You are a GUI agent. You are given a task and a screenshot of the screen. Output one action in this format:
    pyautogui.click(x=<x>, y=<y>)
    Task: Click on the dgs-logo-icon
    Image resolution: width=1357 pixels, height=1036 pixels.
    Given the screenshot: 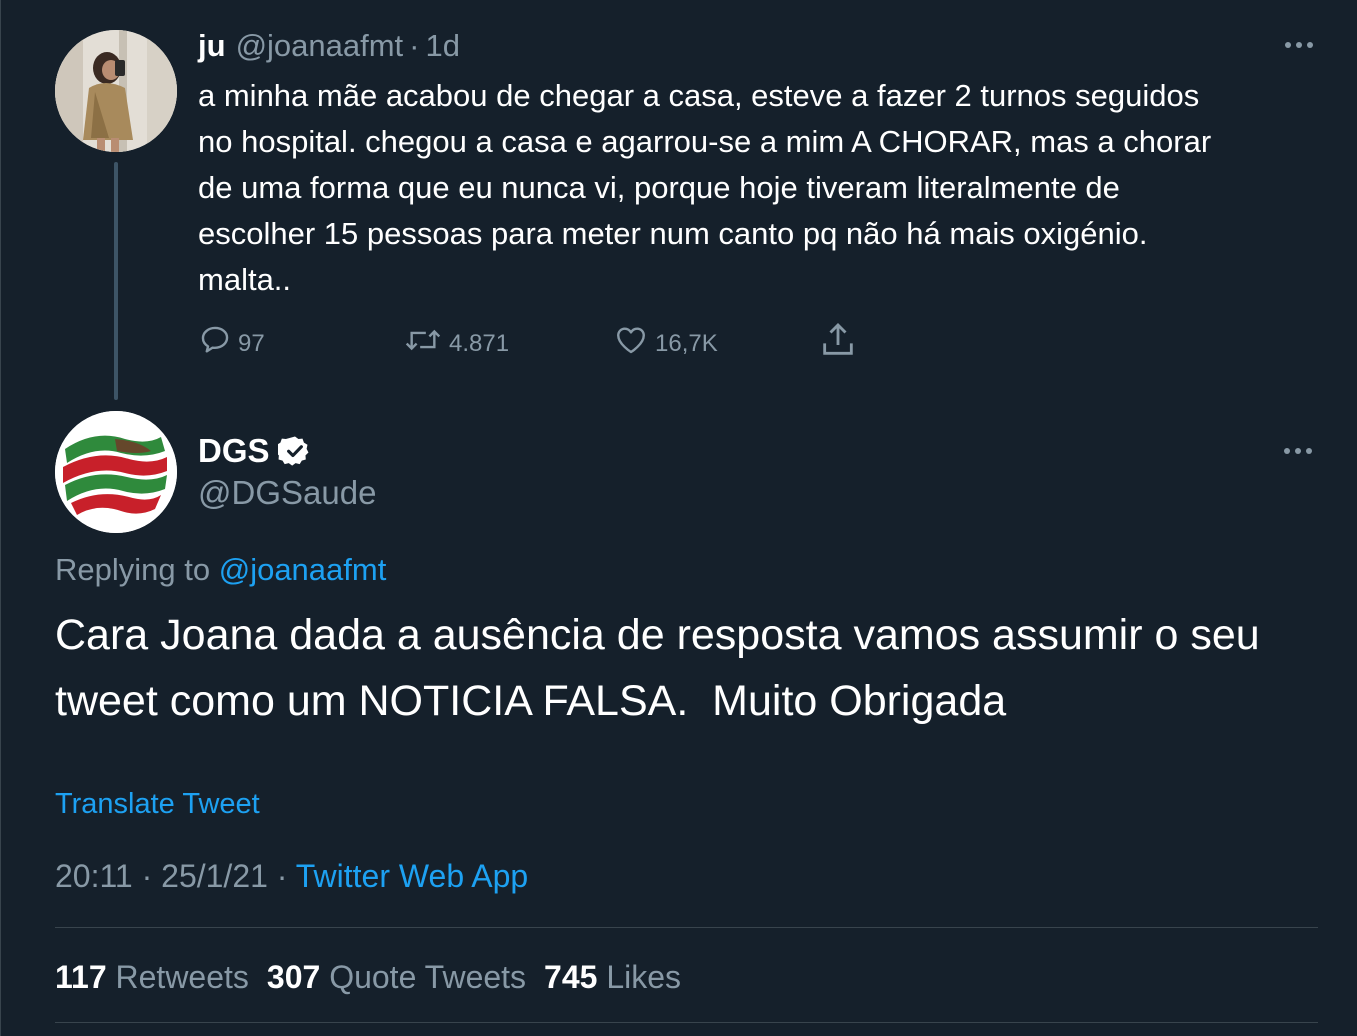 What is the action you would take?
    pyautogui.click(x=116, y=472)
    